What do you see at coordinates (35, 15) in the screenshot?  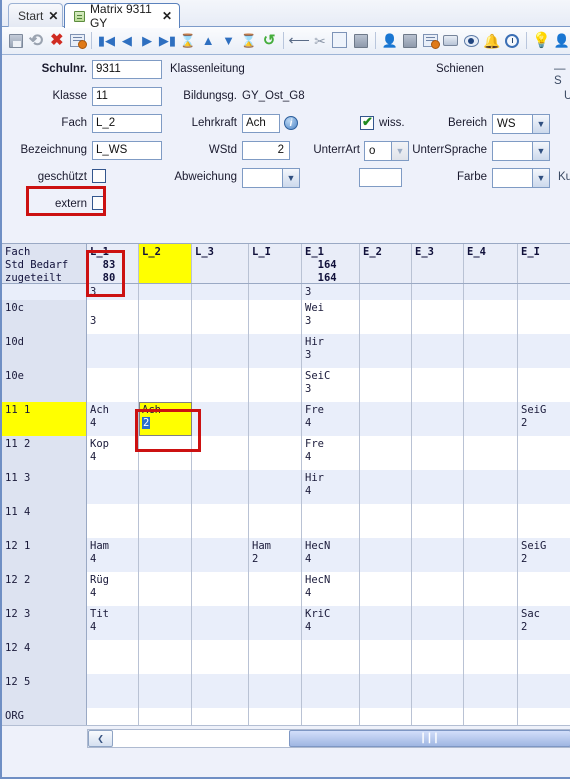 I see `tab-start: Start ✕` at bounding box center [35, 15].